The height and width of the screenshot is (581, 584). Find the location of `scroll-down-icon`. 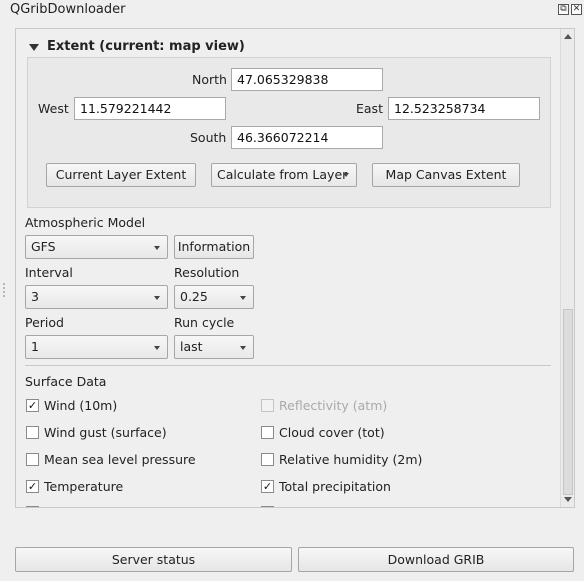

scroll-down-icon is located at coordinates (568, 499).